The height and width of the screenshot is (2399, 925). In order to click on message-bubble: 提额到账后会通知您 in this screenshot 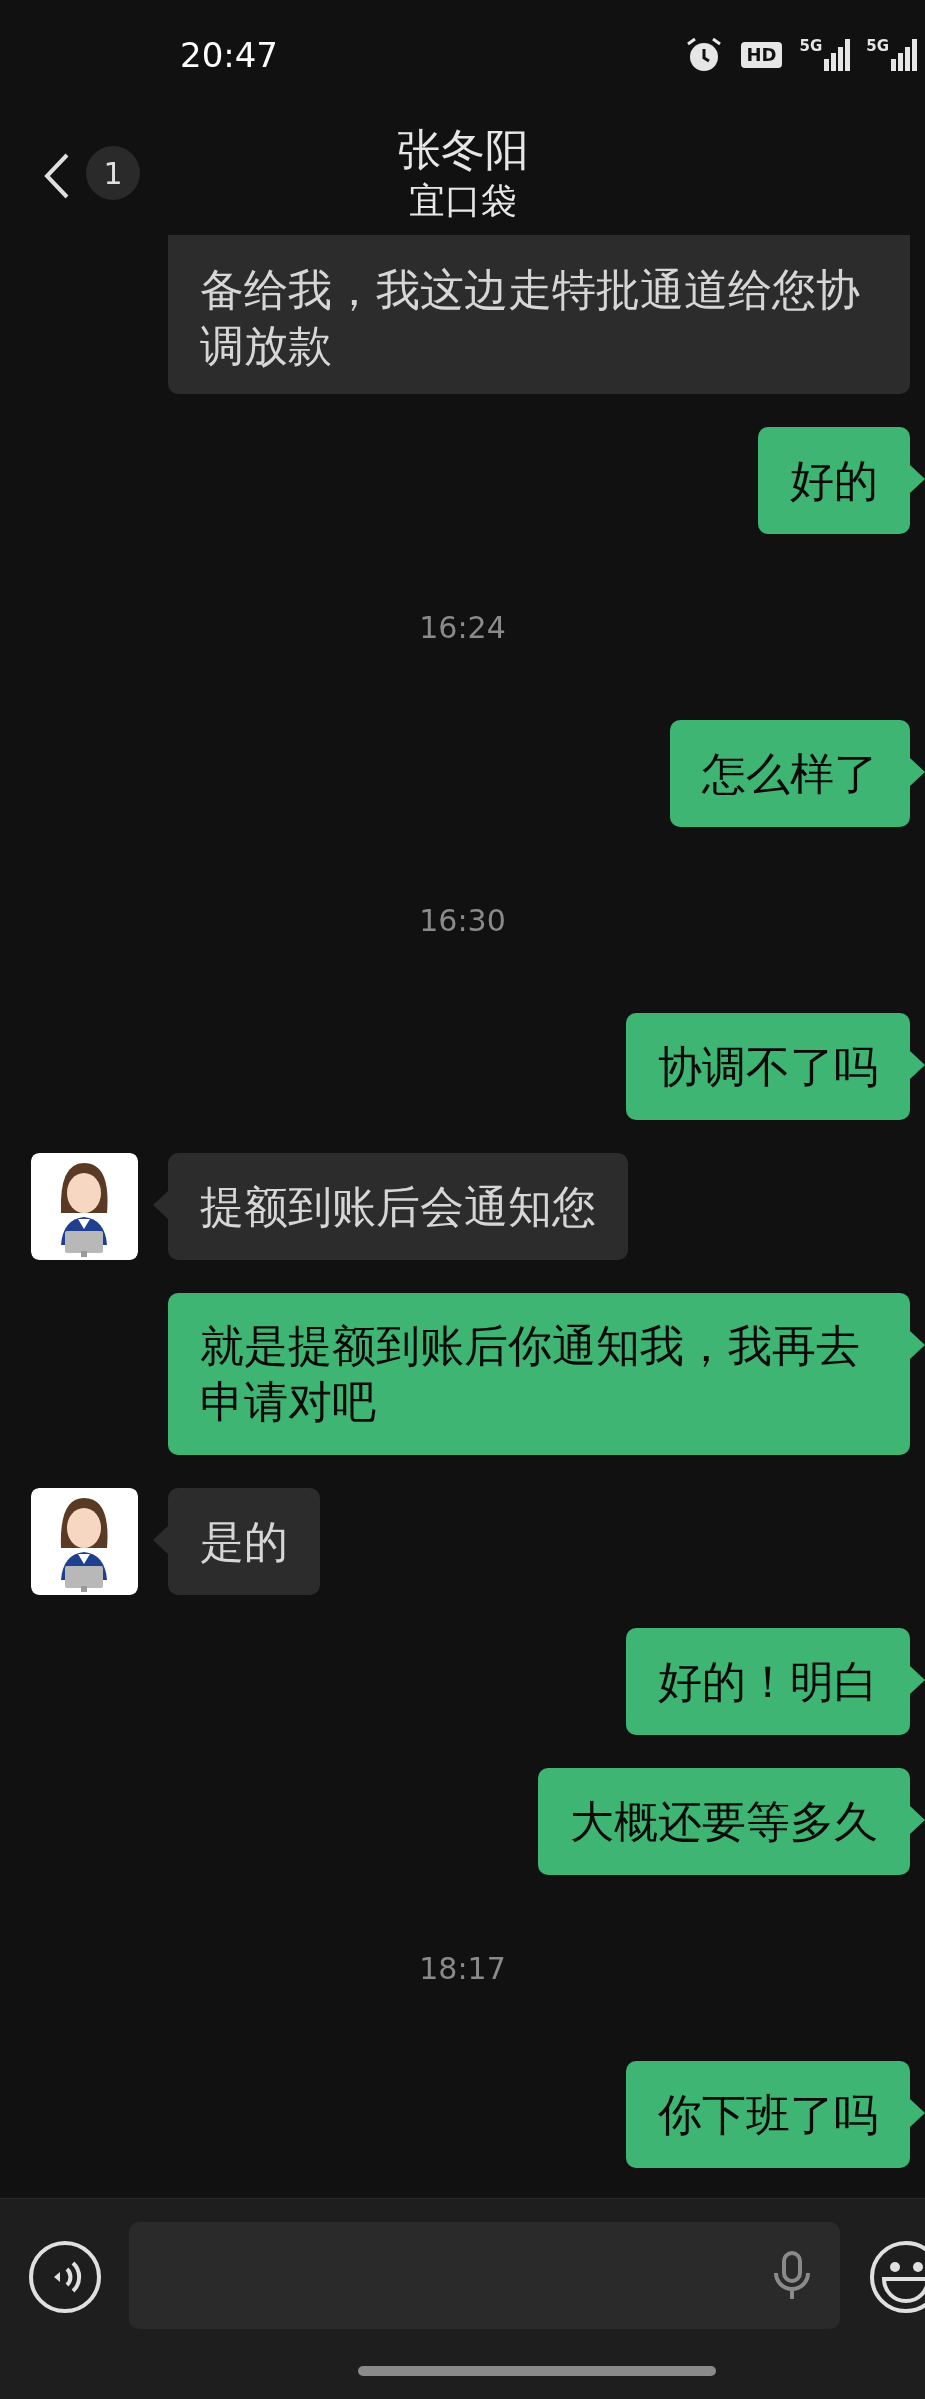, I will do `click(398, 1206)`.